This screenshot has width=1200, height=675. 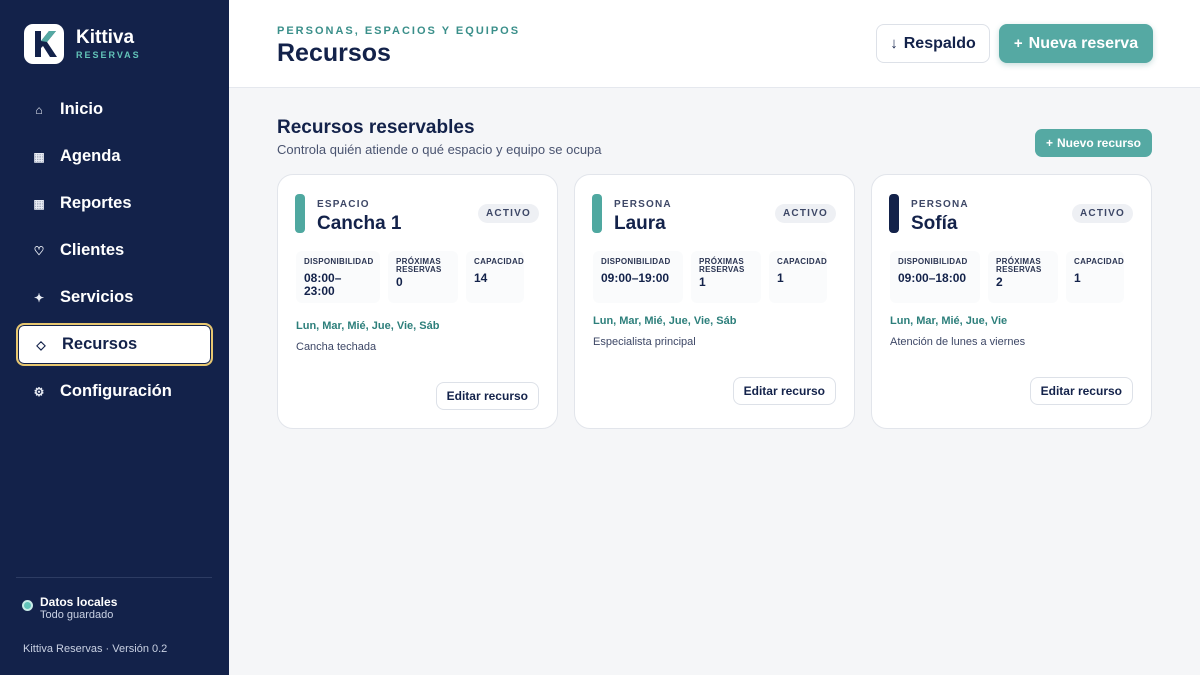 I want to click on stat-upcoming: PRÓXIMAS RESERVAS 0, so click(x=423, y=277).